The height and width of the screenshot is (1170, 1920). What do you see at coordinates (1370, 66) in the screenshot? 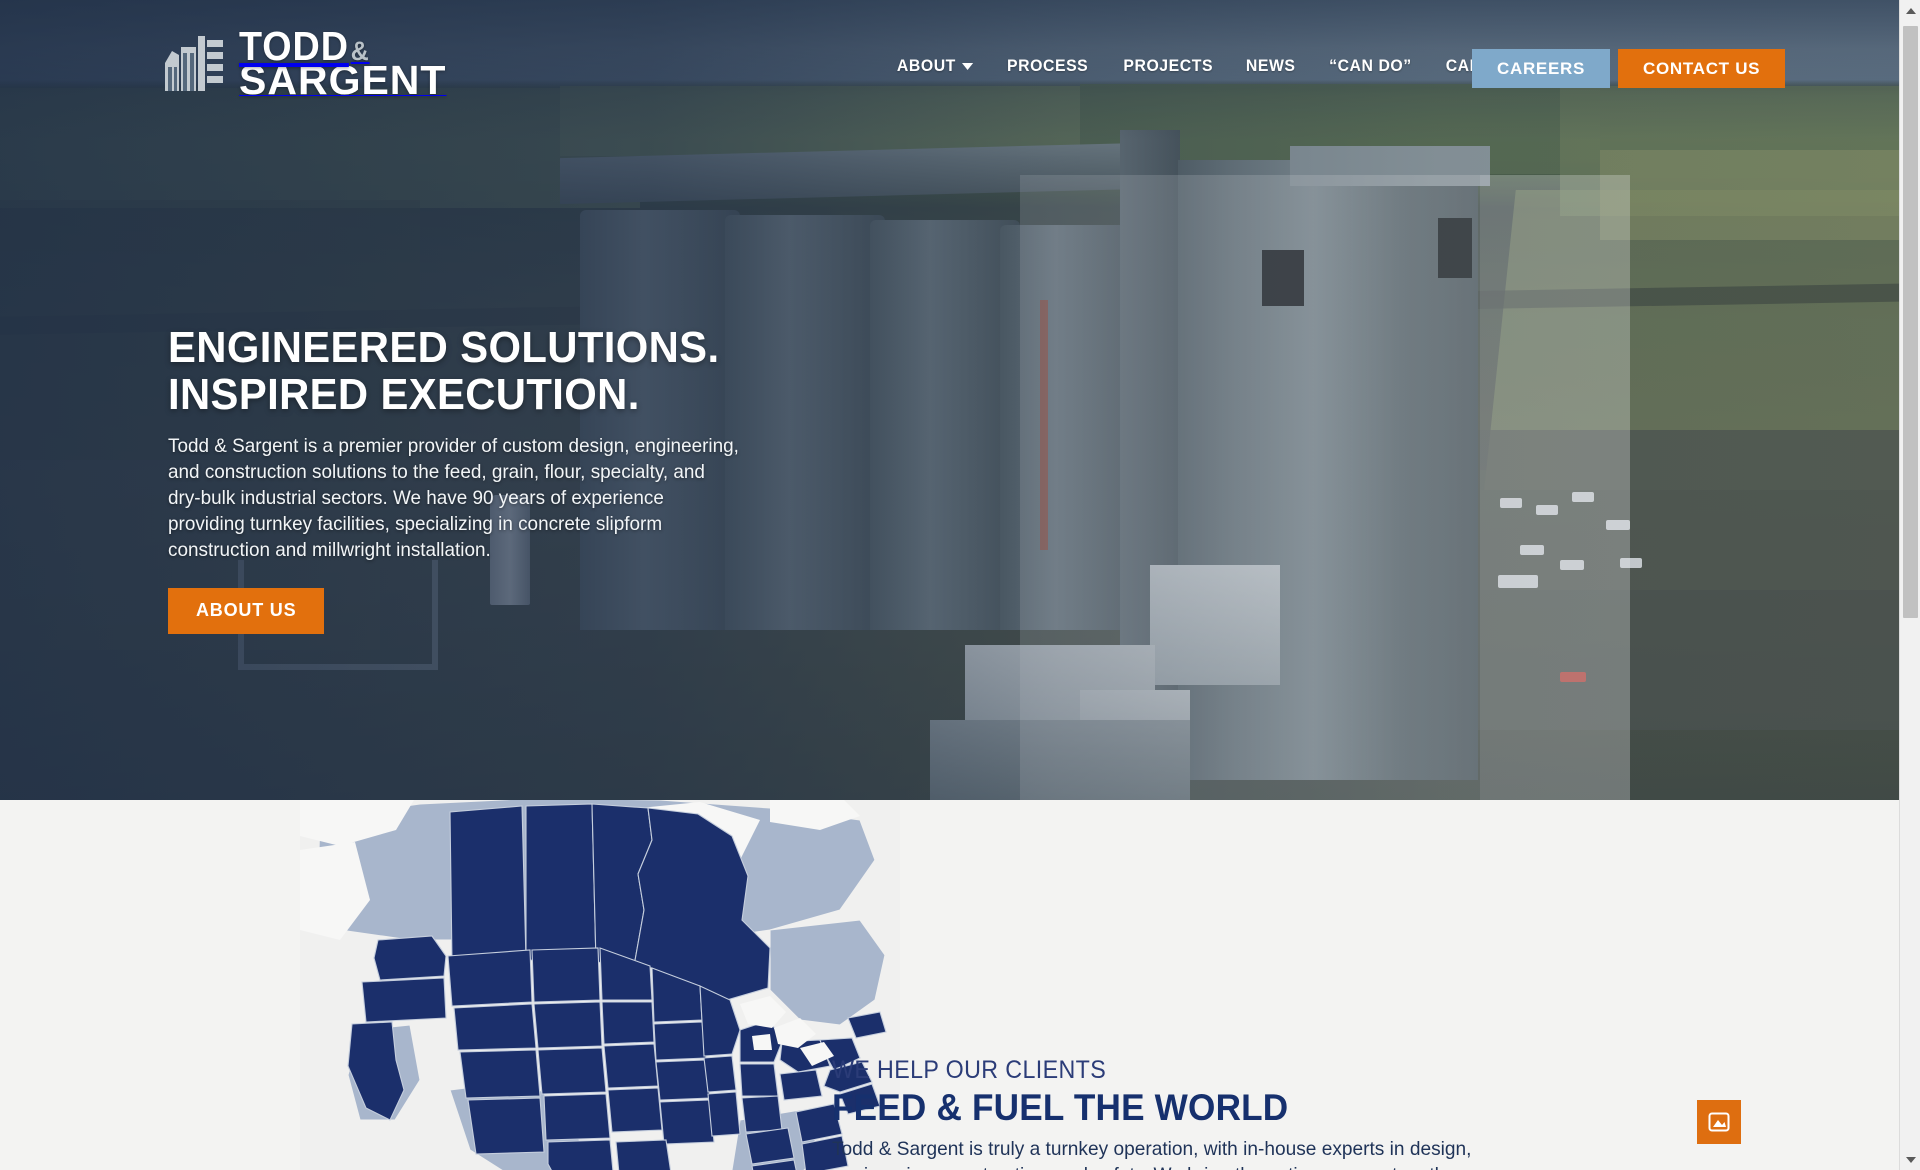
I see `nav-item-can-do: “CAN DO”` at bounding box center [1370, 66].